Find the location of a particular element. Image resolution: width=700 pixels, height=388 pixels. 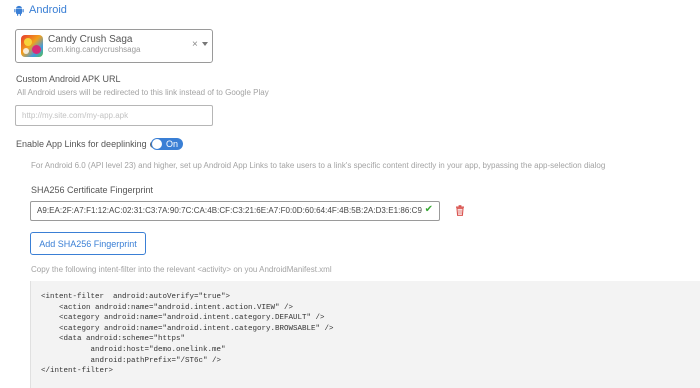

section-title: Android is located at coordinates (48, 10).